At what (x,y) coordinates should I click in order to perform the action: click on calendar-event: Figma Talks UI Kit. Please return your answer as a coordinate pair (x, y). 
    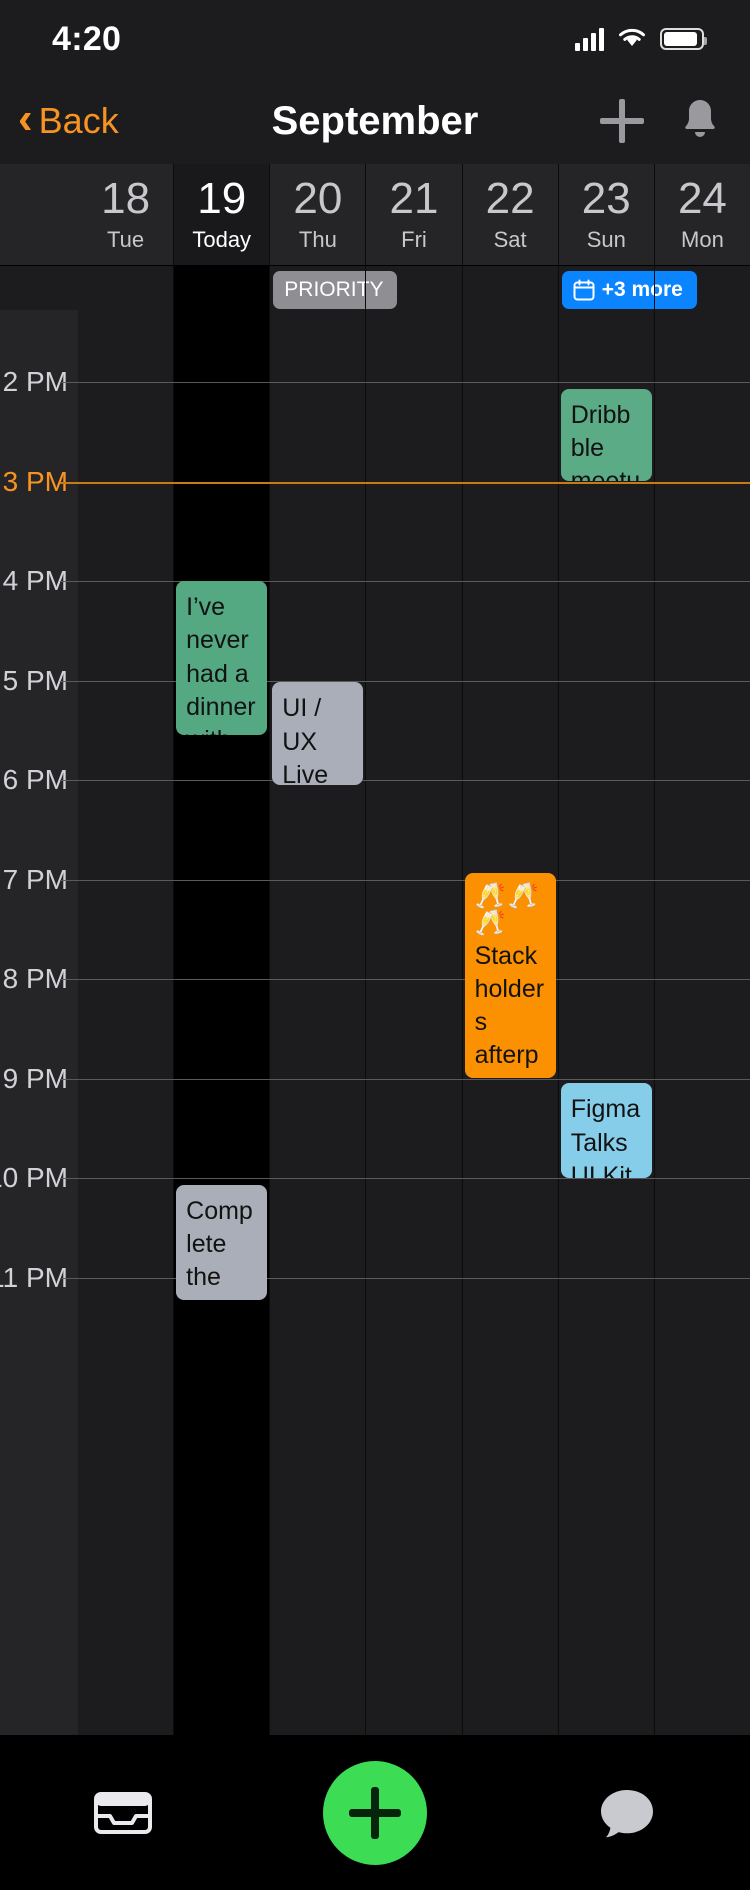
    Looking at the image, I should click on (606, 1130).